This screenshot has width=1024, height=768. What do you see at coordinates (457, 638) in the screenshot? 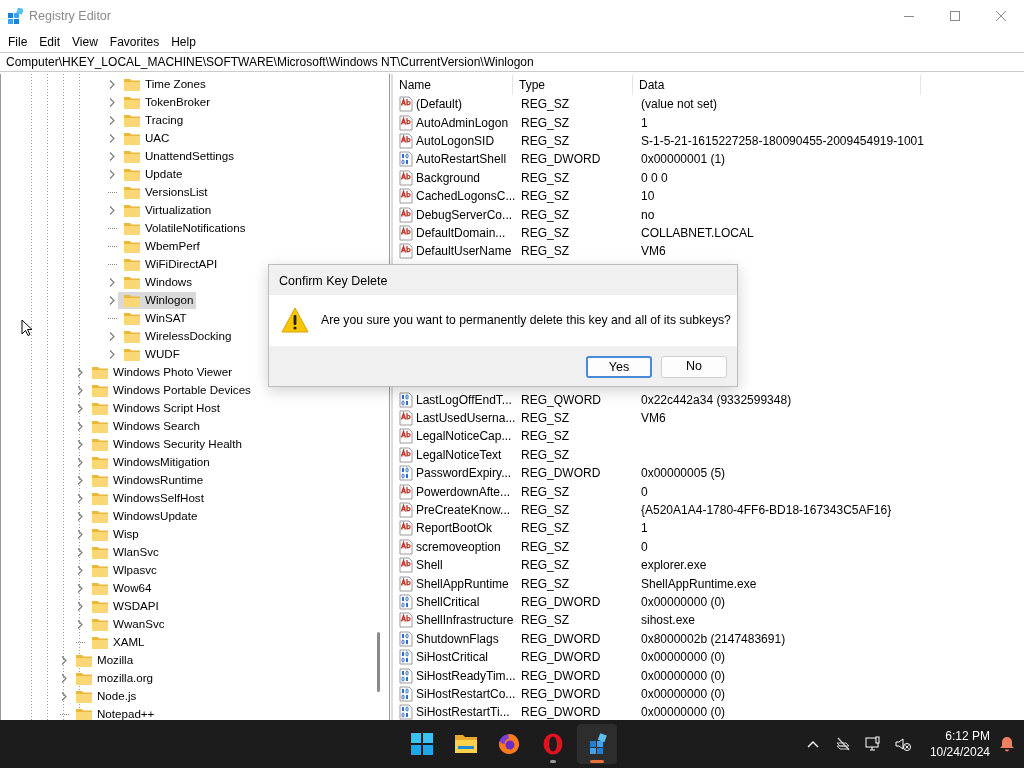
I see `value-name: ShutdownFlags` at bounding box center [457, 638].